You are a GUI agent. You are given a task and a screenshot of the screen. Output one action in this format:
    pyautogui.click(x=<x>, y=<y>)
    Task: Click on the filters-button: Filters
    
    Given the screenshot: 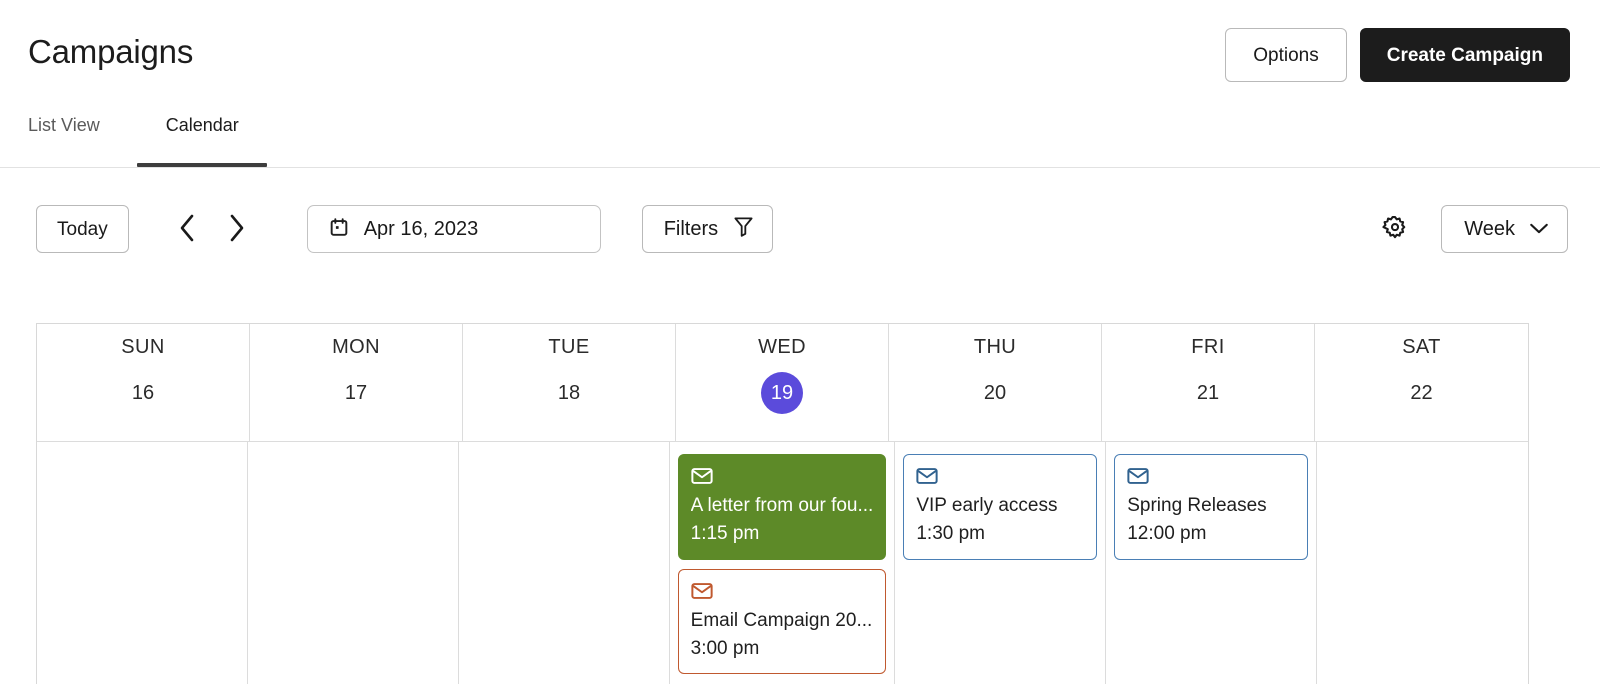 What is the action you would take?
    pyautogui.click(x=707, y=229)
    